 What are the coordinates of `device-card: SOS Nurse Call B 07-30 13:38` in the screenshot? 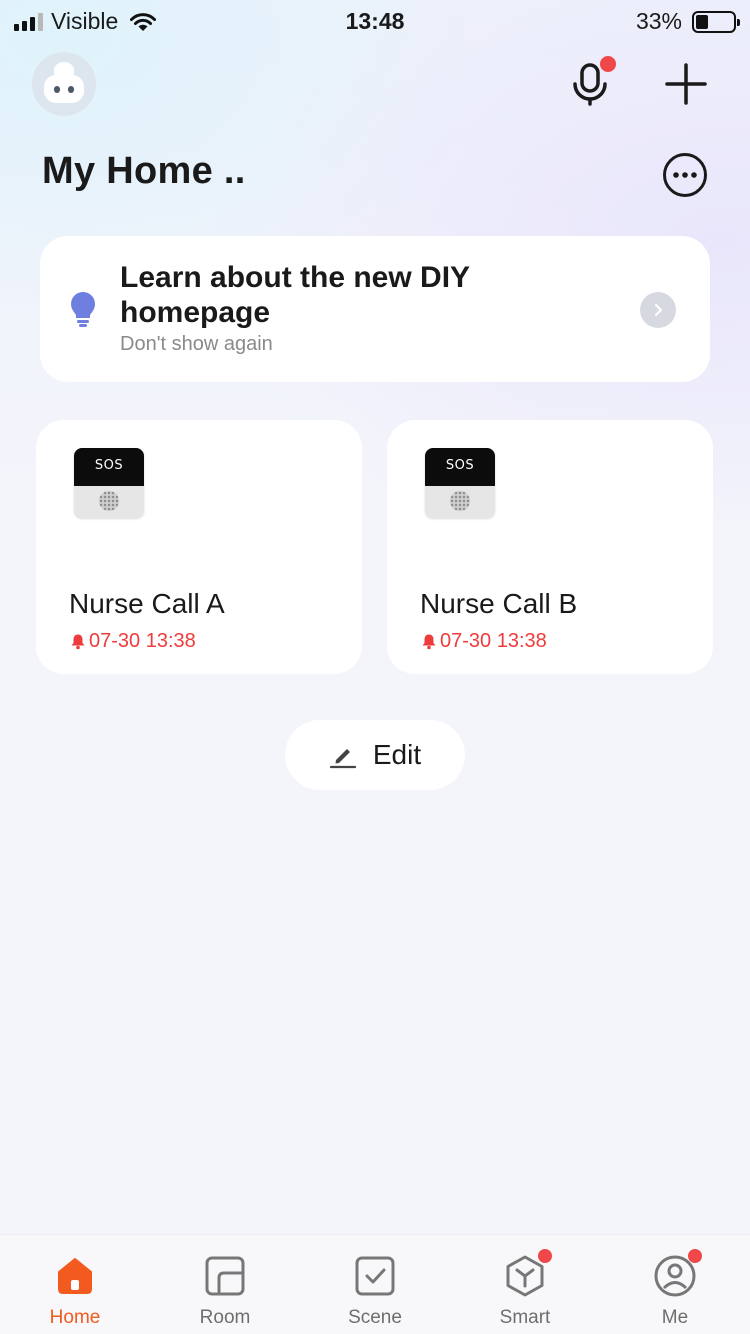 It's located at (550, 547).